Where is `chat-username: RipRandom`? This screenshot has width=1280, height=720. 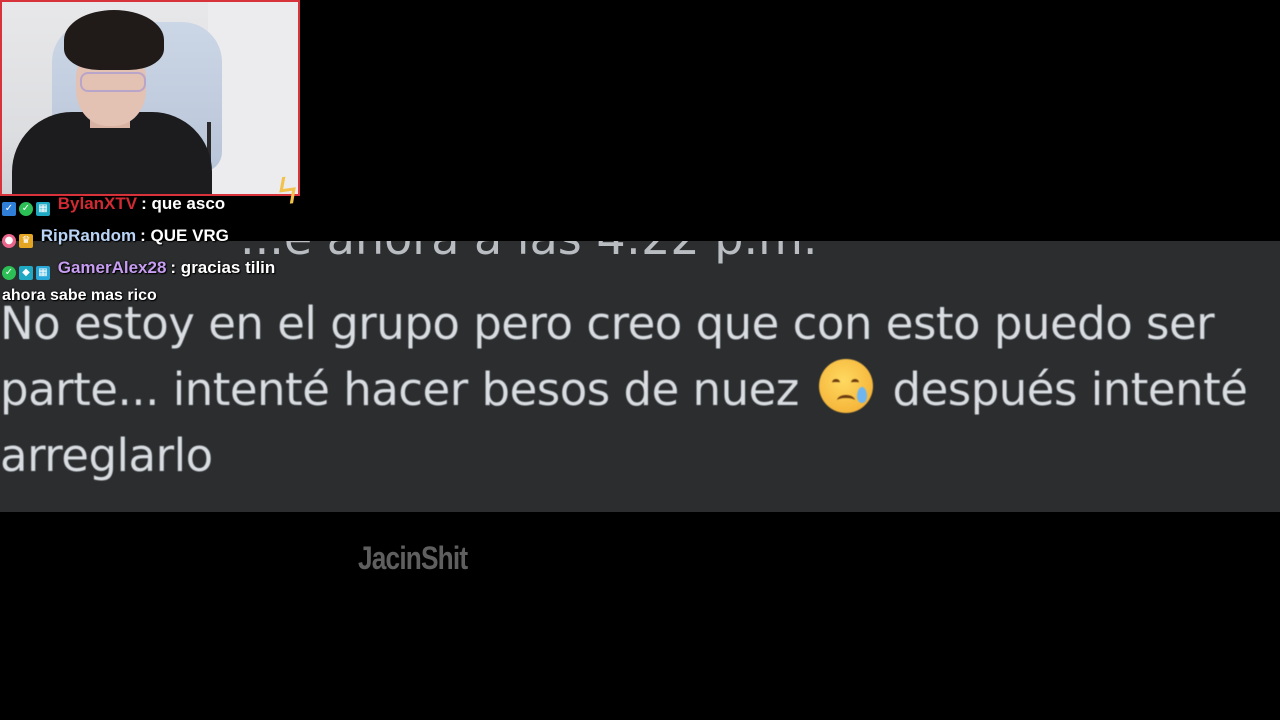
chat-username: RipRandom is located at coordinates (88, 235).